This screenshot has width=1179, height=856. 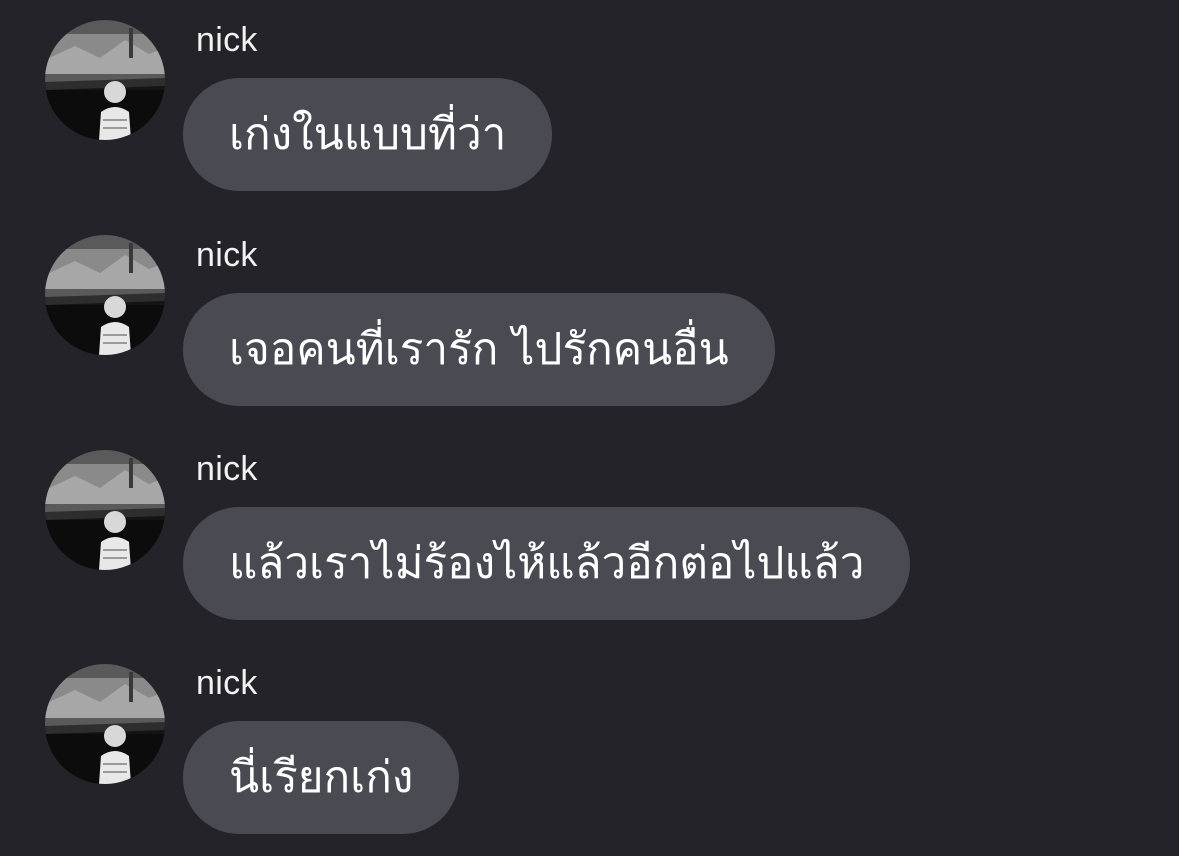 I want to click on message-text: นี่เรียกเก่ง, so click(x=321, y=777).